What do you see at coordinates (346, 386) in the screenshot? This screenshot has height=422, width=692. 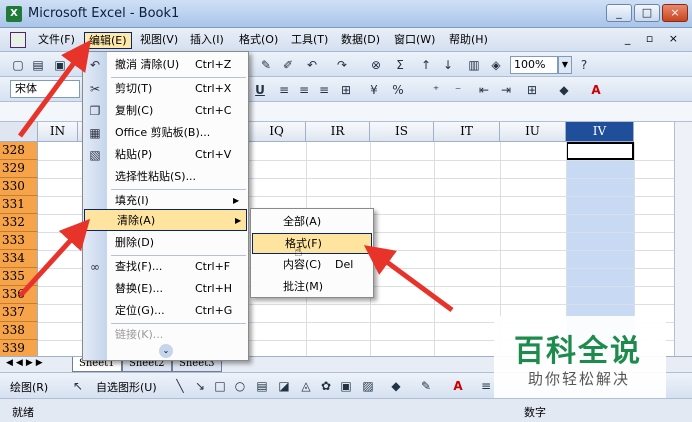 I see `picture-icon: ▣` at bounding box center [346, 386].